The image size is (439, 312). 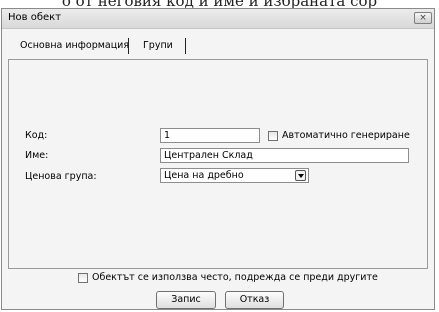 I want to click on tab-groups: Групи, so click(x=158, y=45).